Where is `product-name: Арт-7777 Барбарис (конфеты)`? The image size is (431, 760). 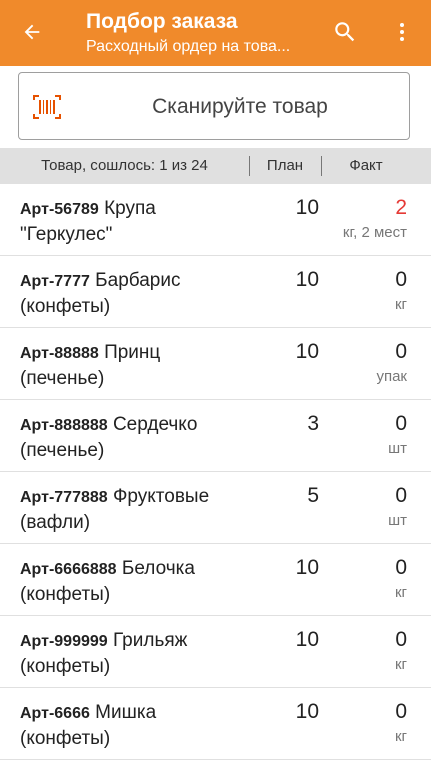
product-name: Арт-7777 Барбарис (конфеты) is located at coordinates (140, 293).